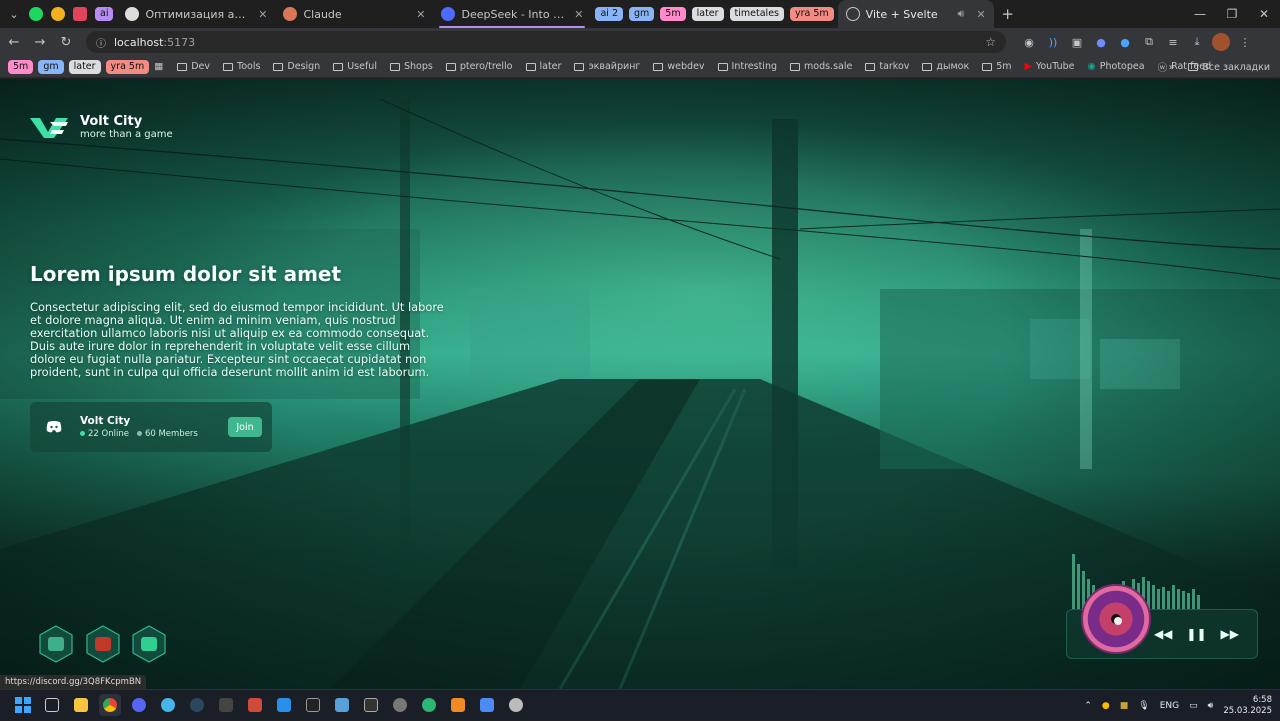 This screenshot has height=721, width=1280. I want to click on bookmark-folder: Design, so click(296, 66).